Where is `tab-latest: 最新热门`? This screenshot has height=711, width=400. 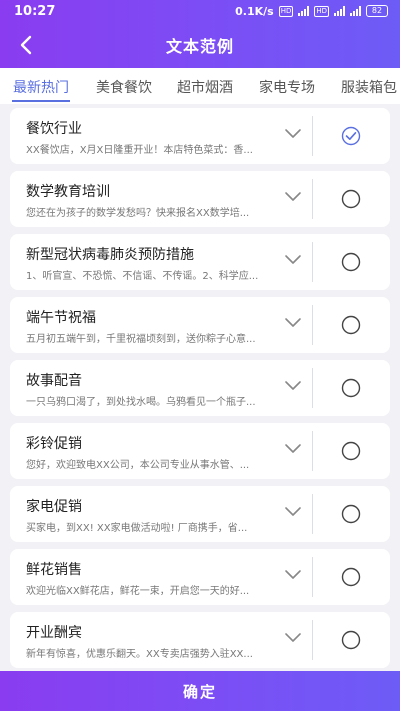 tab-latest: 最新热门 is located at coordinates (41, 87).